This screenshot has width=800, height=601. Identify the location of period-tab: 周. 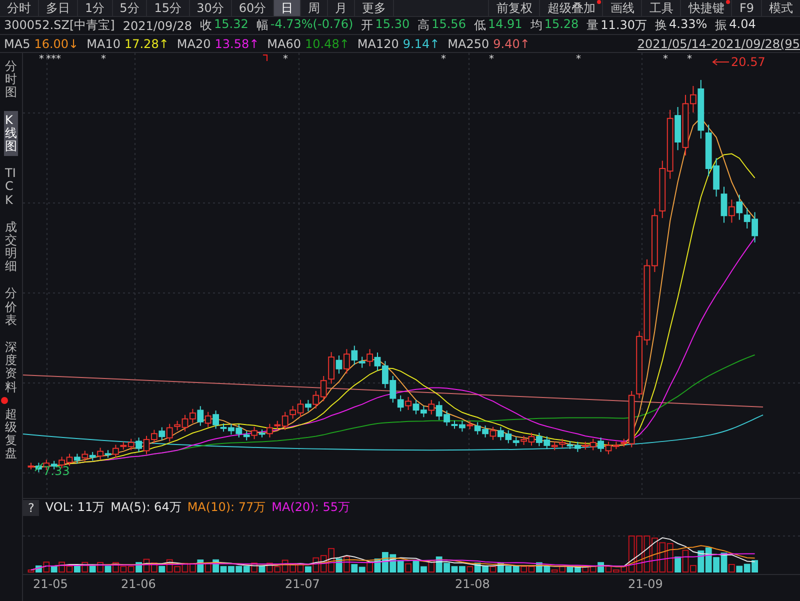
(314, 8).